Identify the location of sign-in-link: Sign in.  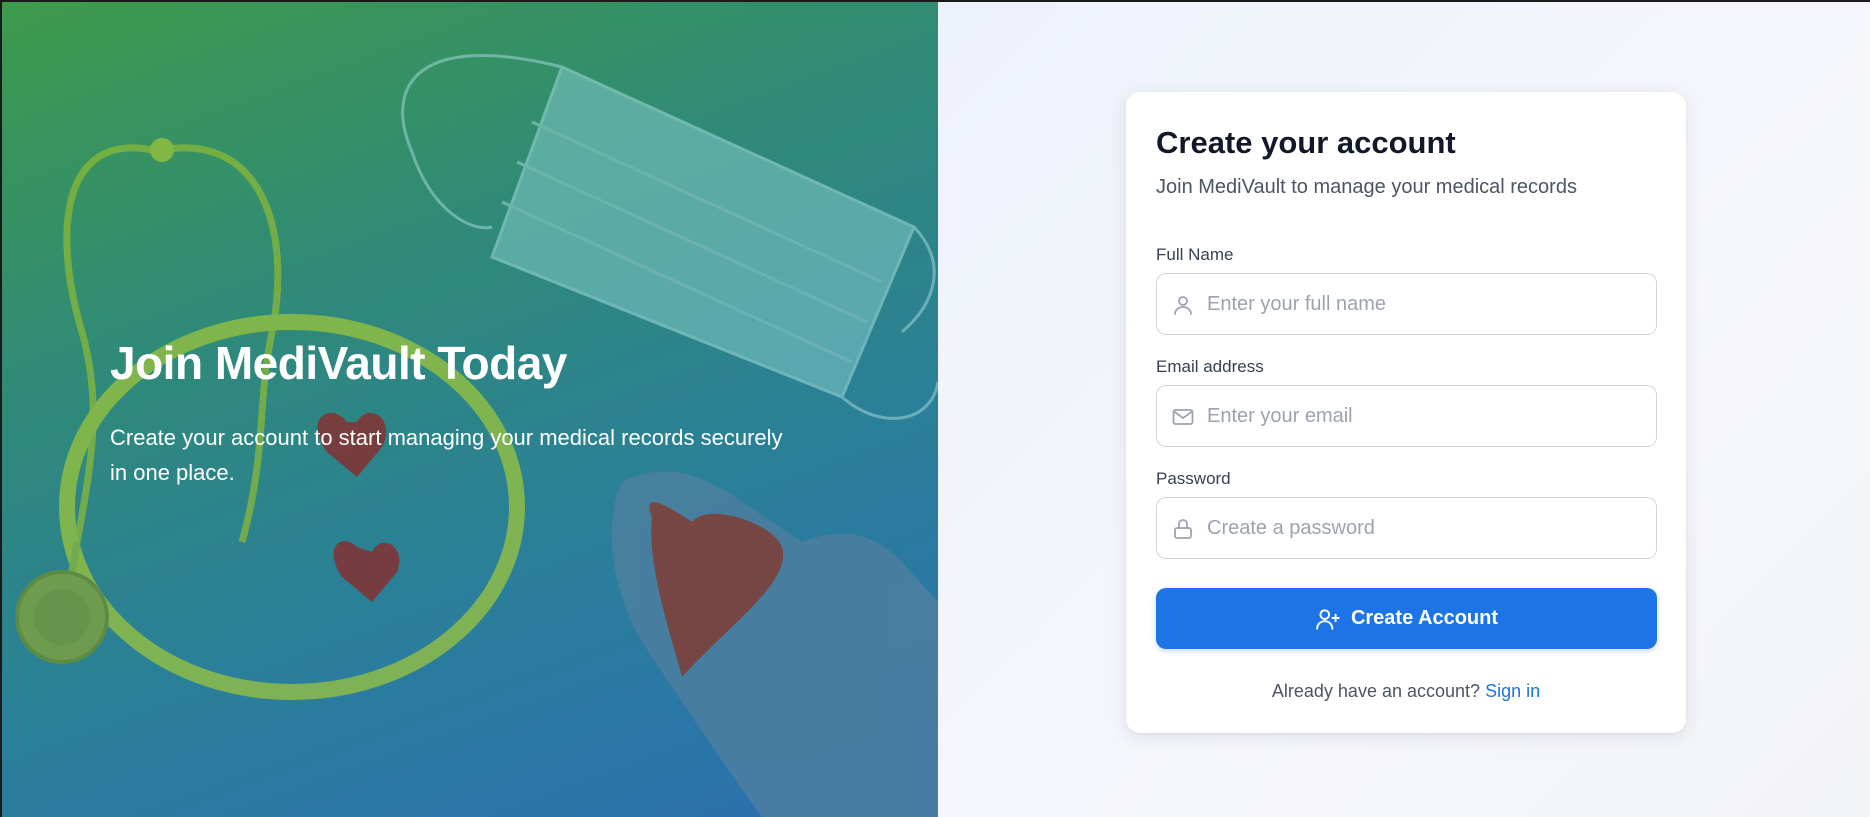
(1512, 691).